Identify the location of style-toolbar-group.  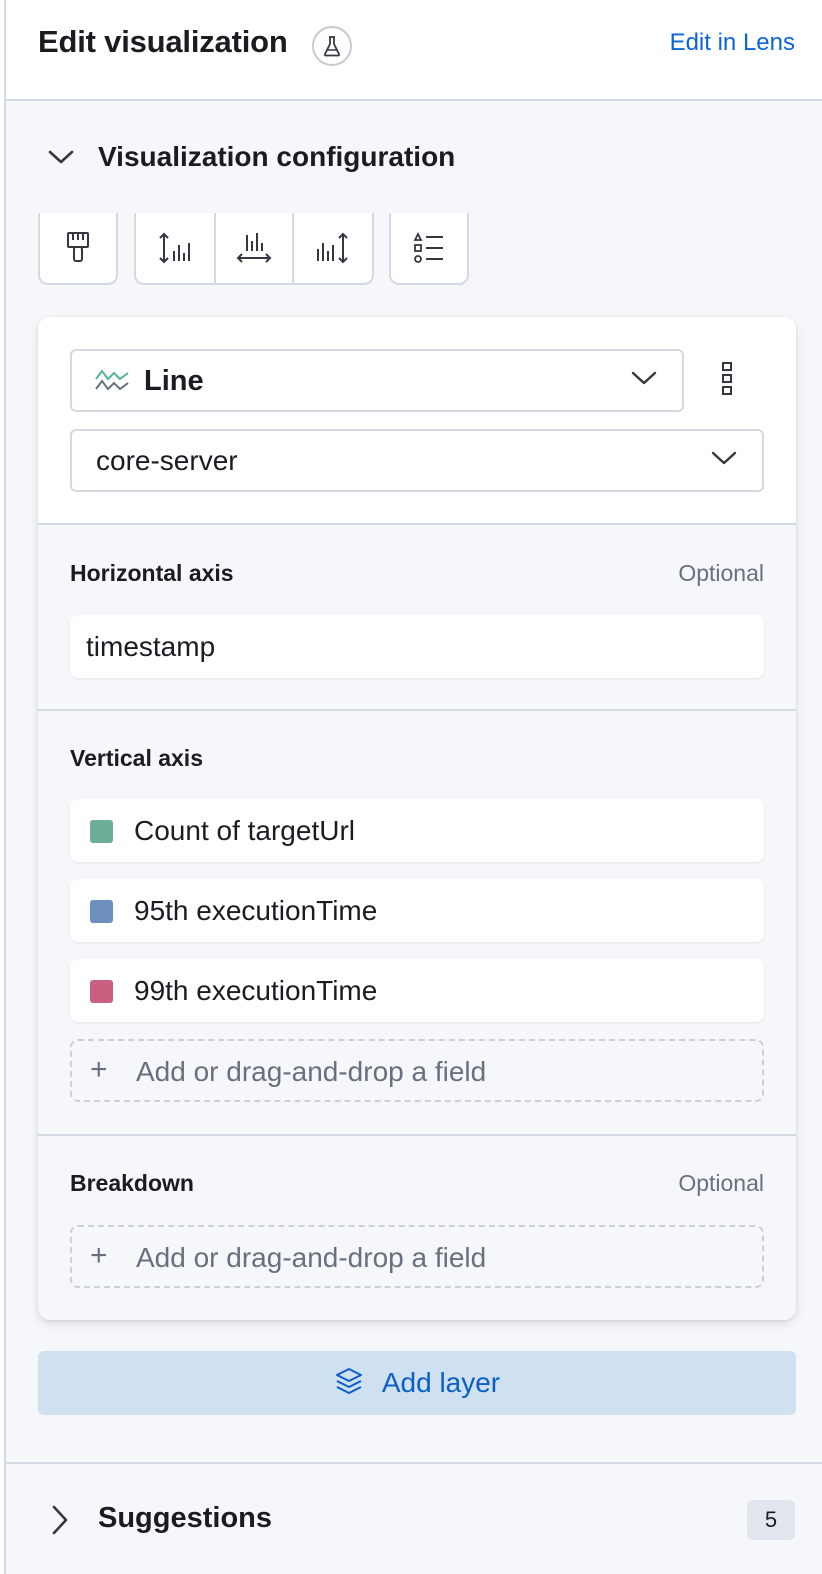
(78, 249).